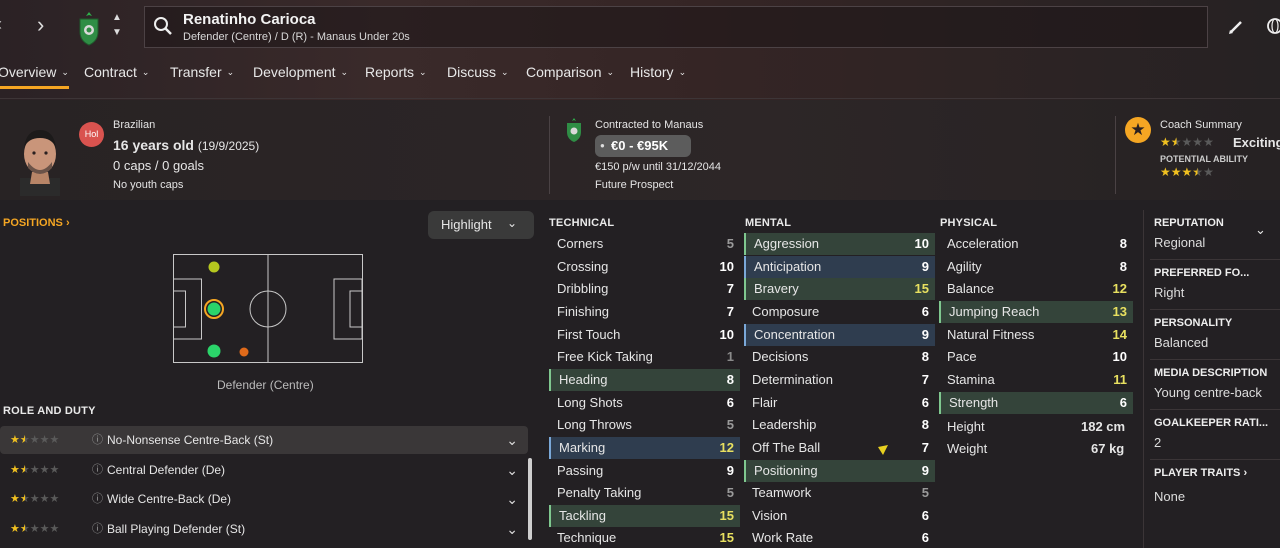 The width and height of the screenshot is (1280, 548). I want to click on highlight-dropdown: Highlight ⌄, so click(481, 225).